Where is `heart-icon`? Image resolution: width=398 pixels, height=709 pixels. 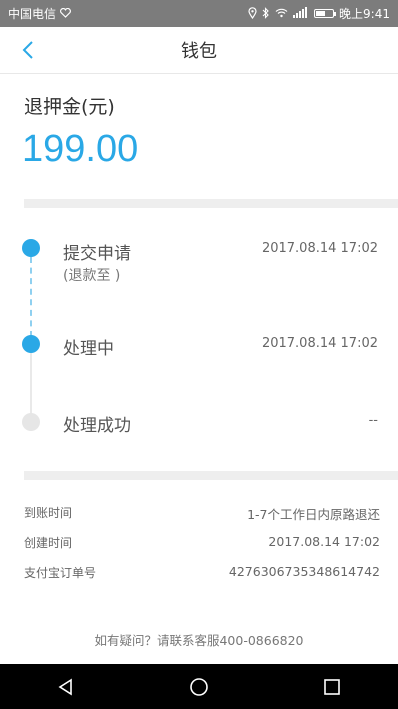 heart-icon is located at coordinates (65, 13).